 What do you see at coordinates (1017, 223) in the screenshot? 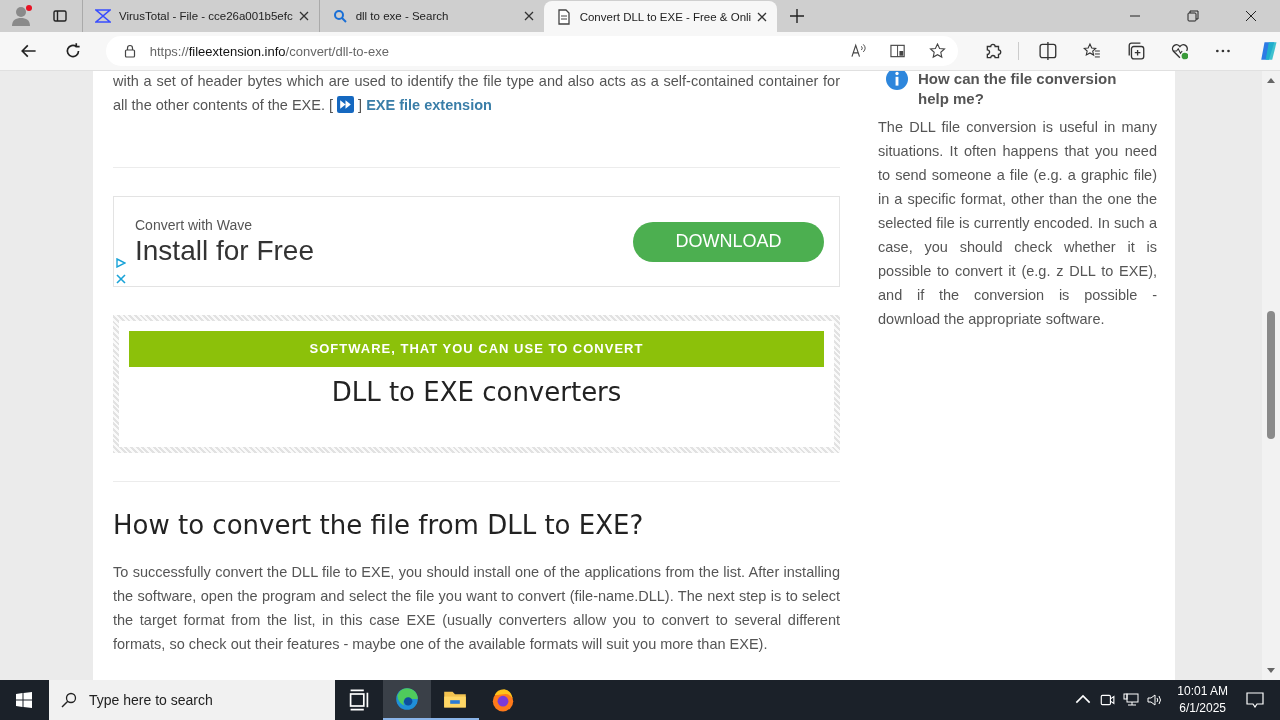
I see `sidebar-paragraph: The DLL file conversion is useful in many situations. It often happens that you need to send someone a file (e.g. a graphic file) in a specific format, other than the one the selected file is currently encoded. In such a case, you should check whether it is possible to convert it (e.g. z DLL to EXE), and if the conversion is possible - download the appropriate software.` at bounding box center [1017, 223].